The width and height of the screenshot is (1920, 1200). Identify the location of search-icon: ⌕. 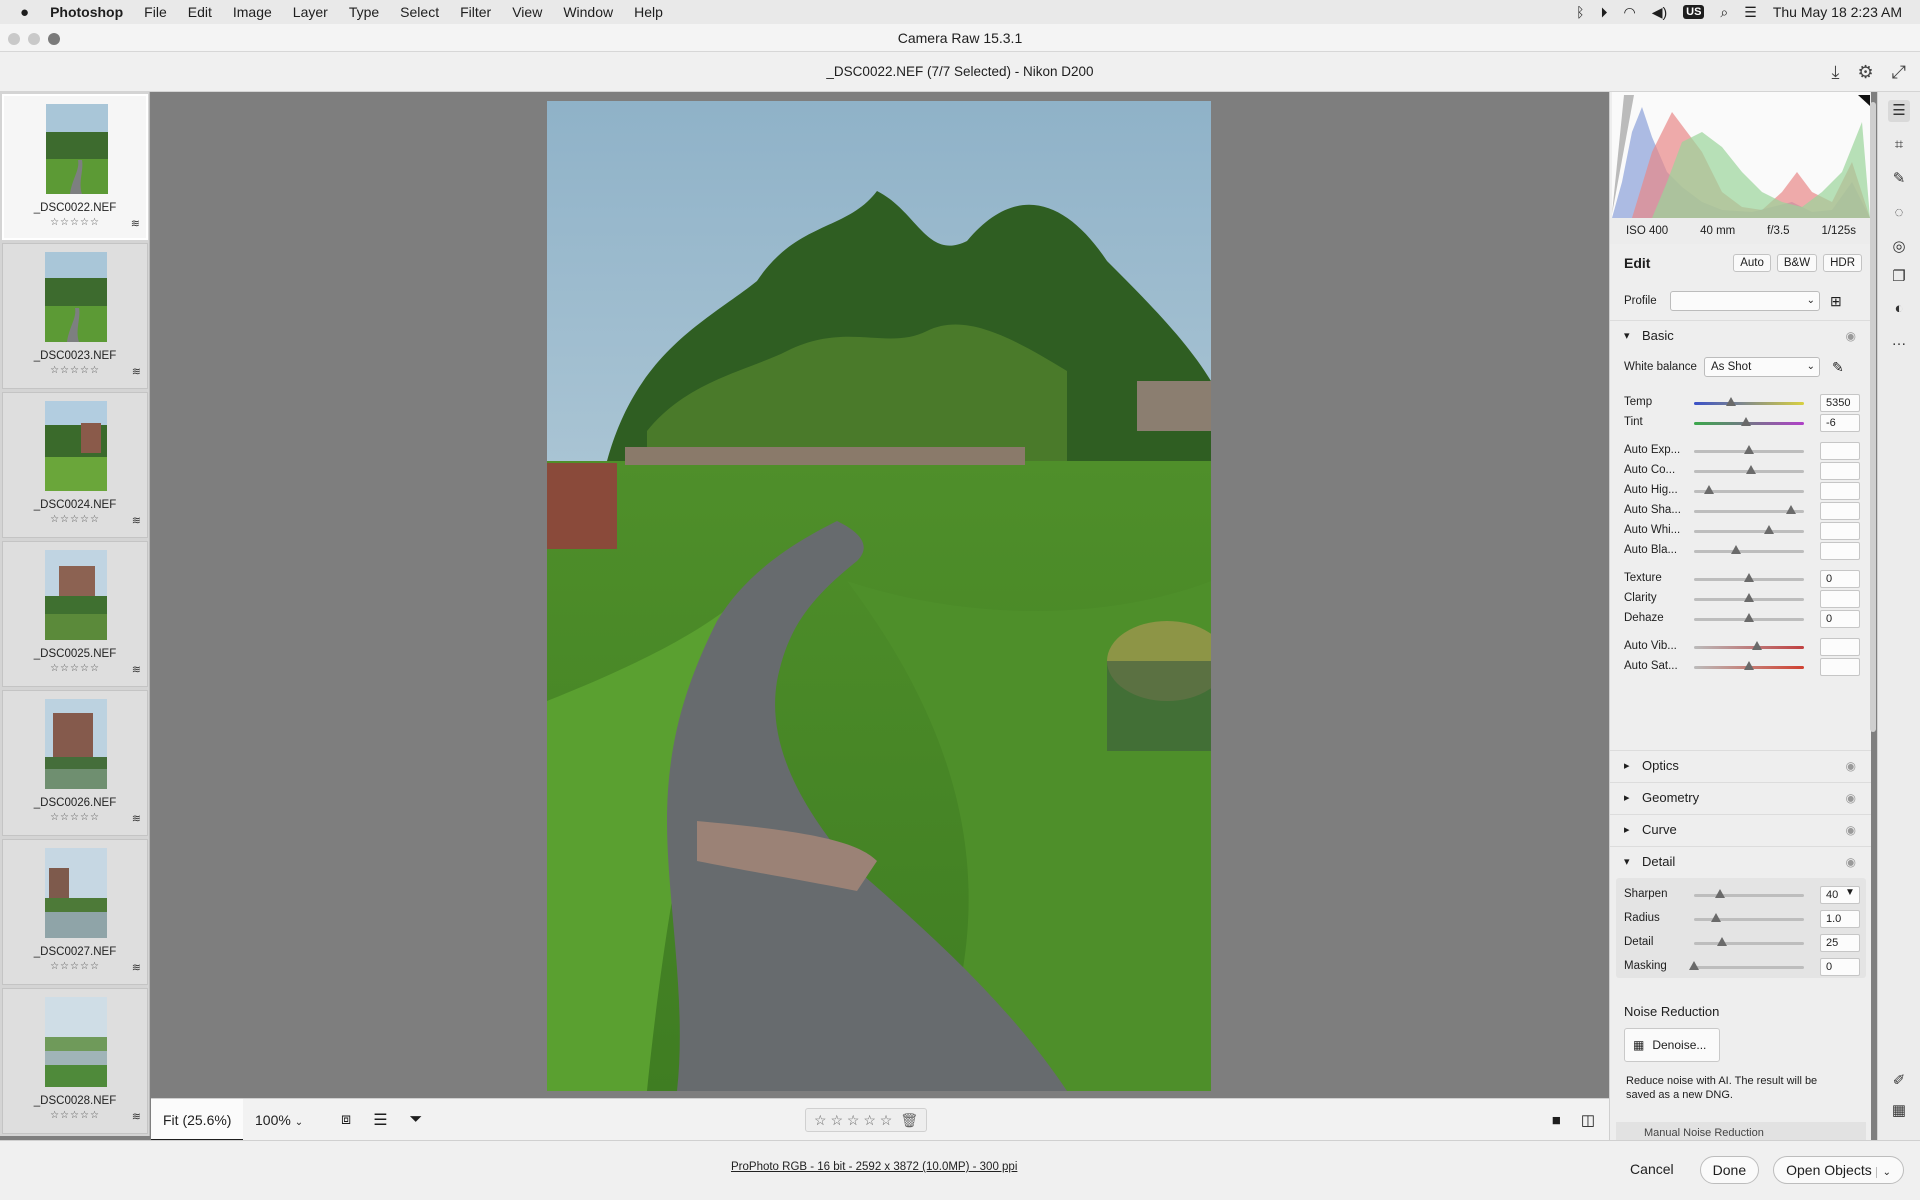
(1724, 12).